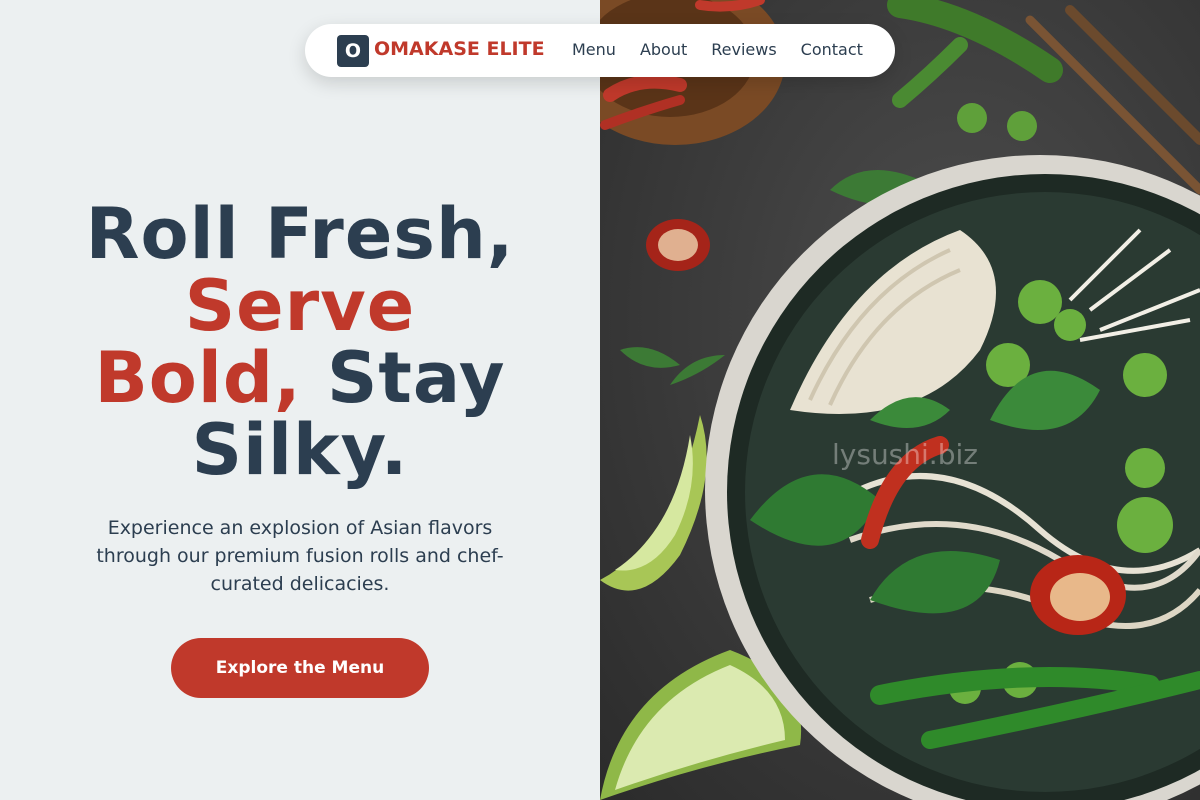 This screenshot has width=1200, height=800. I want to click on nav-link-contact: Contact, so click(832, 49).